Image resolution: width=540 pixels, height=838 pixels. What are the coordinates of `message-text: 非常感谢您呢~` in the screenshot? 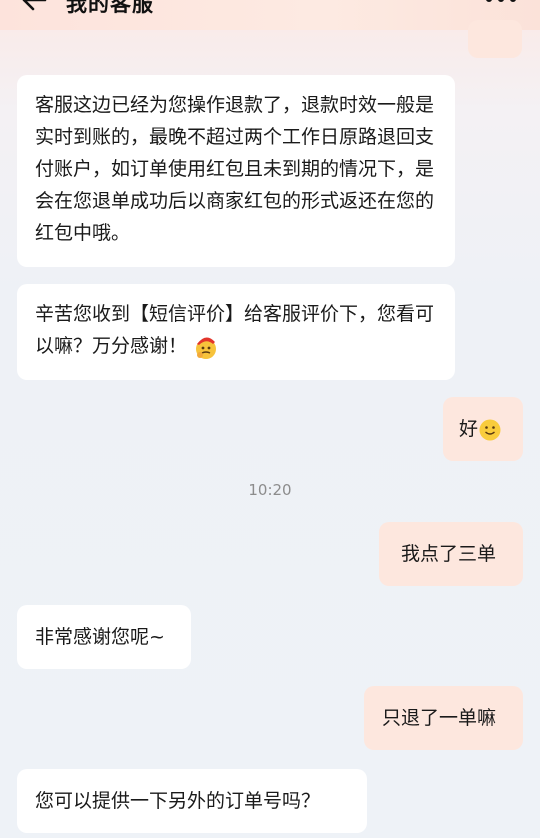 It's located at (100, 637).